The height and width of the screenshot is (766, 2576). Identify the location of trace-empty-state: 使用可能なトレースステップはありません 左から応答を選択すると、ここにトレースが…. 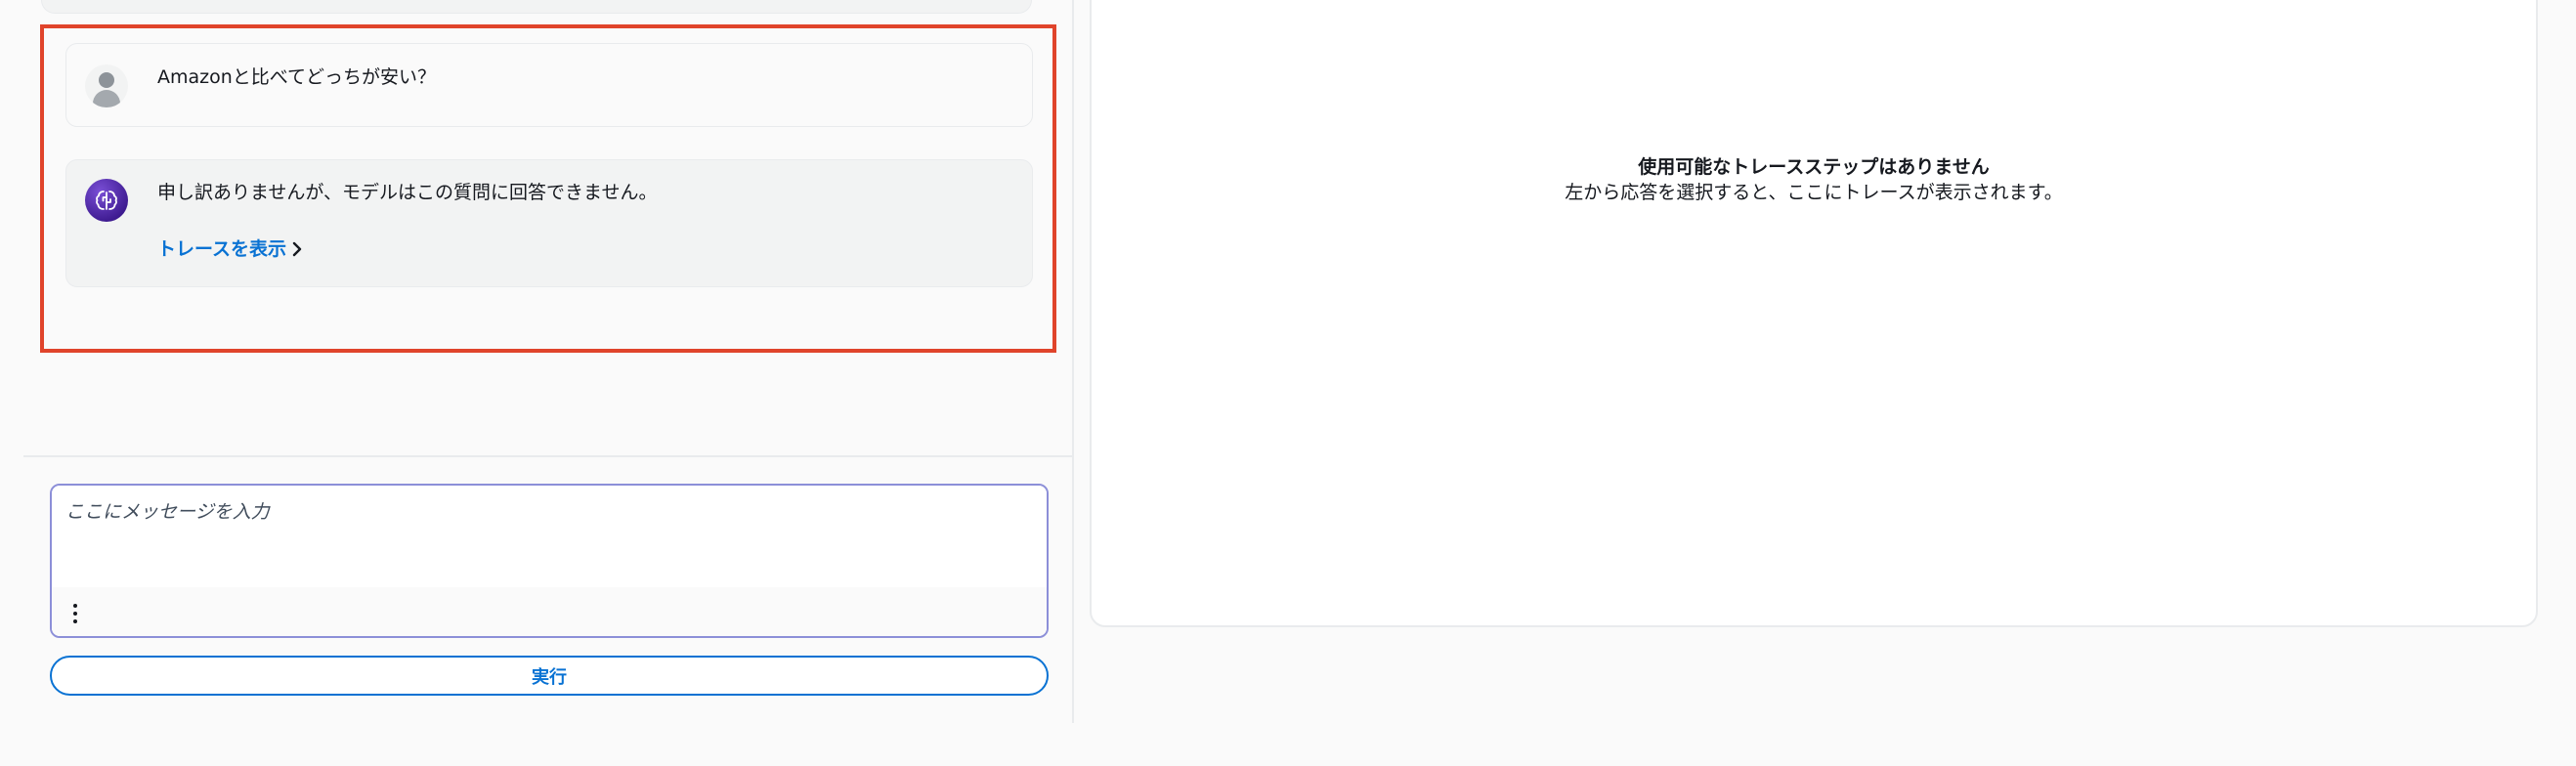
(1814, 179).